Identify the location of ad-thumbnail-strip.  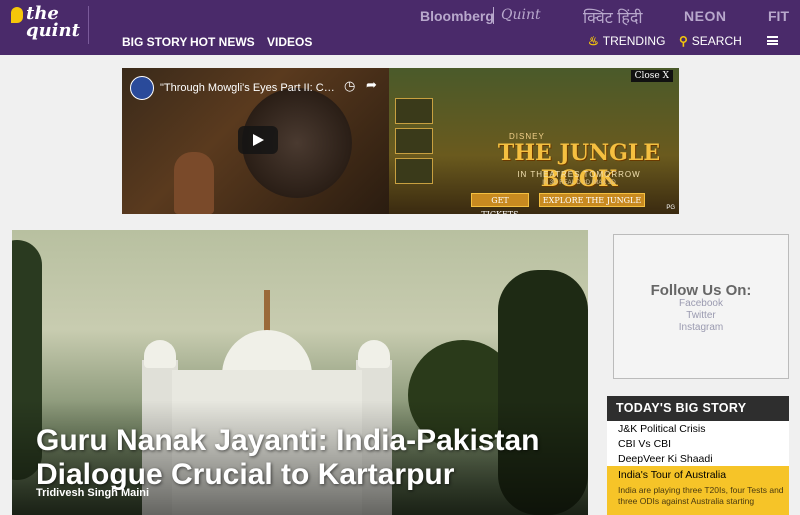
(415, 143).